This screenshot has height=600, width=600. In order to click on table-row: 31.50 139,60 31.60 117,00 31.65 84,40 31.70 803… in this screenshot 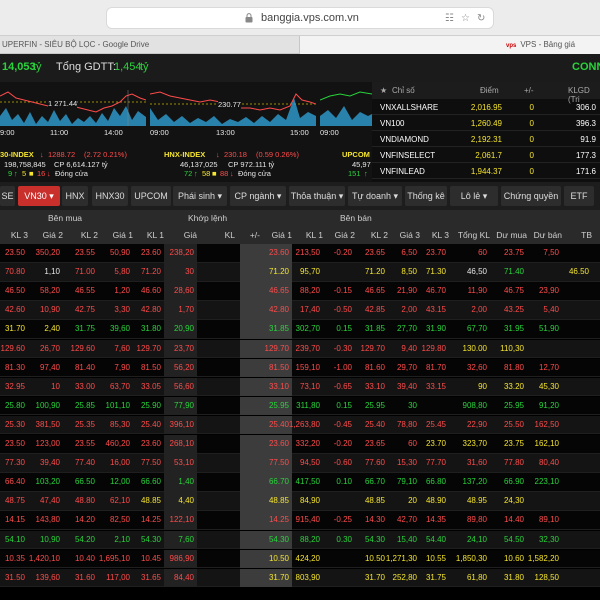, I will do `click(300, 578)`.